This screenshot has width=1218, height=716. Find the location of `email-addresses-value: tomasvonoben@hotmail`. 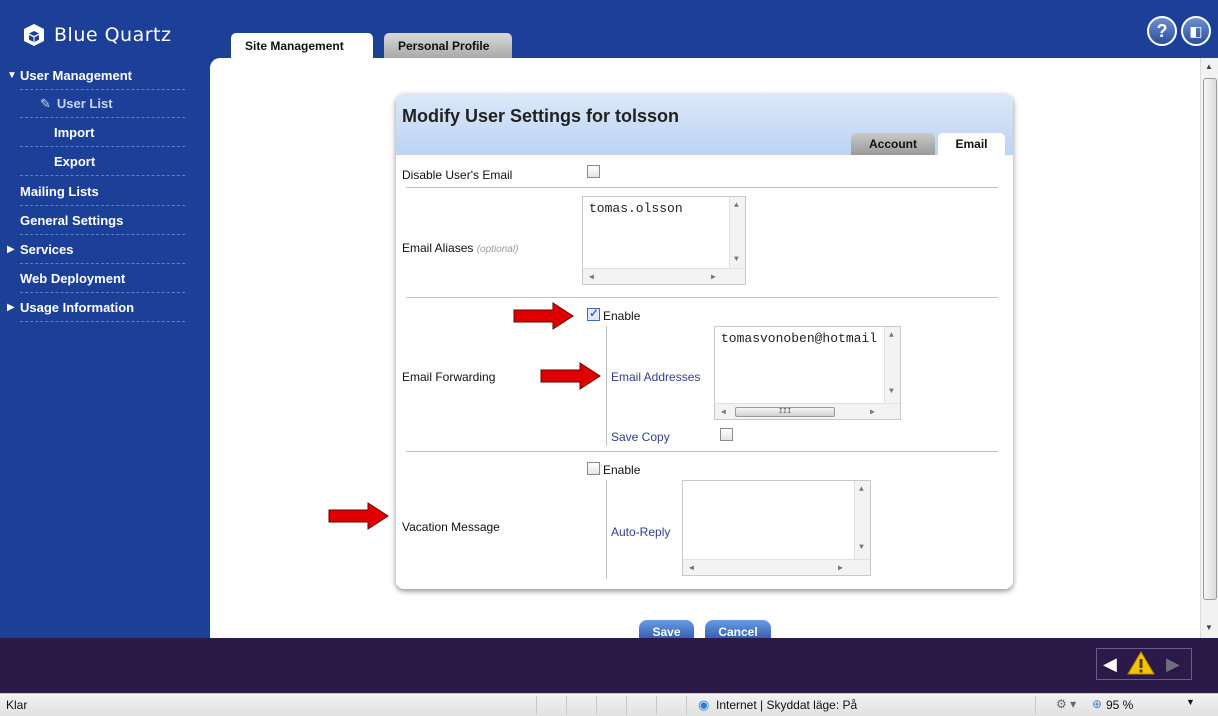

email-addresses-value: tomasvonoben@hotmail is located at coordinates (799, 338).